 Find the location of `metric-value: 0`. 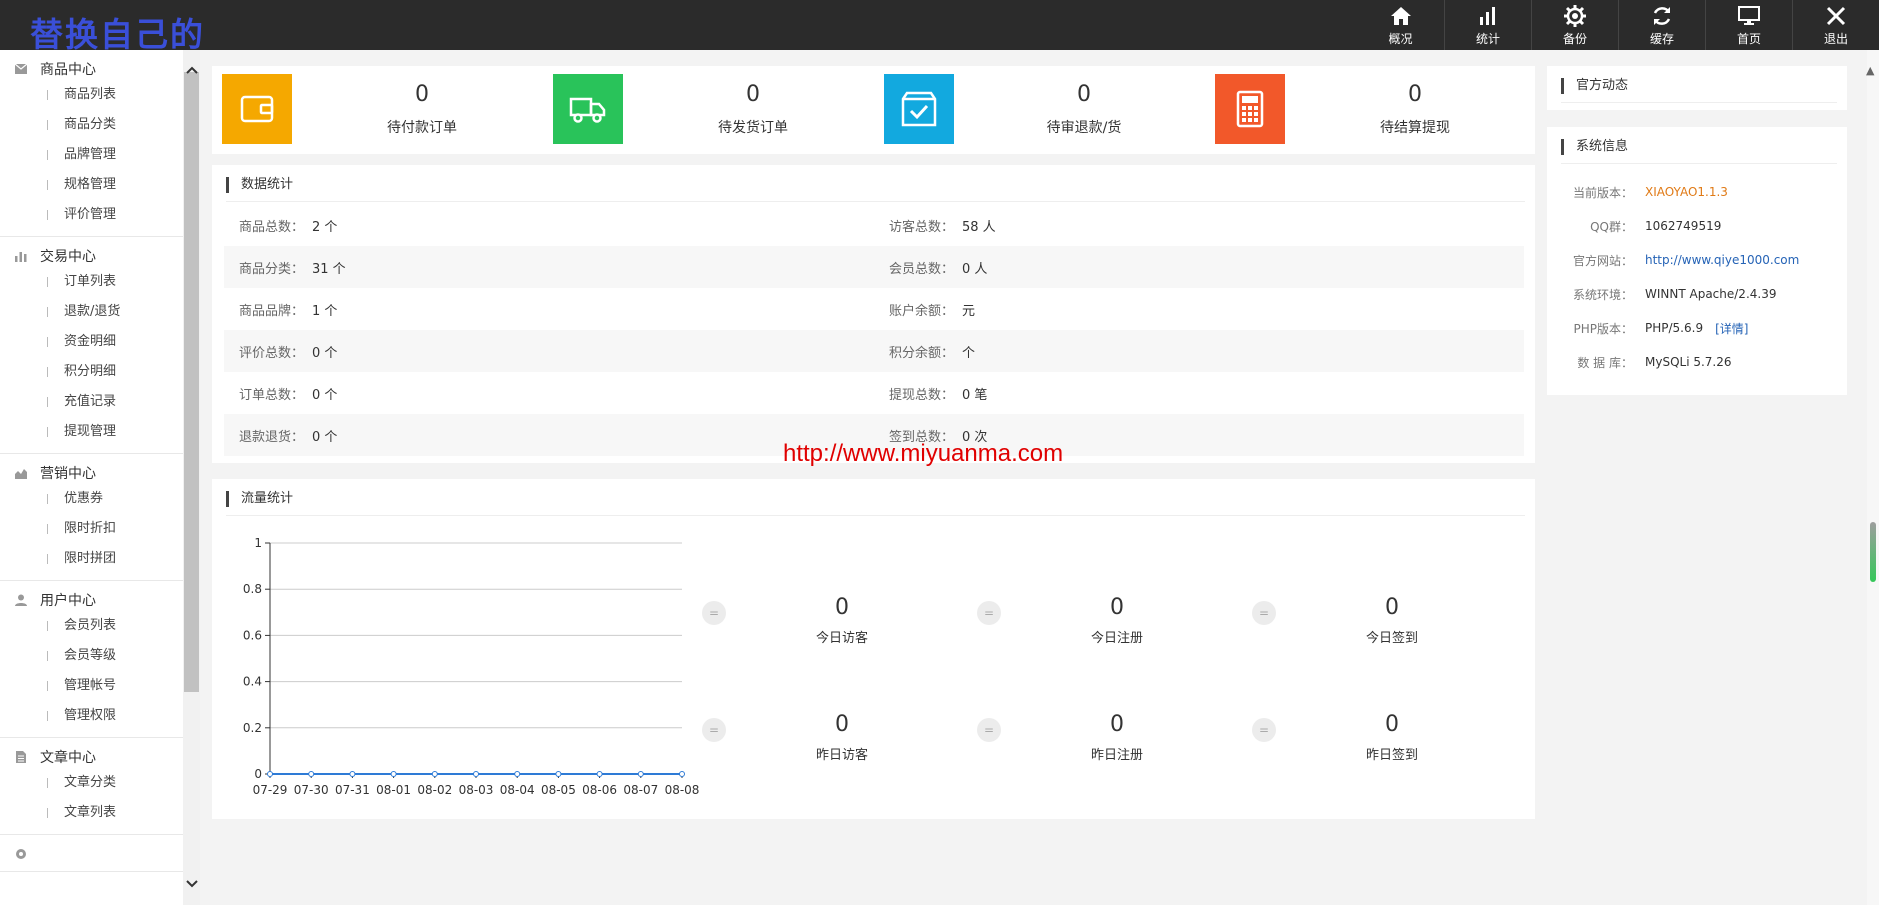

metric-value: 0 is located at coordinates (842, 724).